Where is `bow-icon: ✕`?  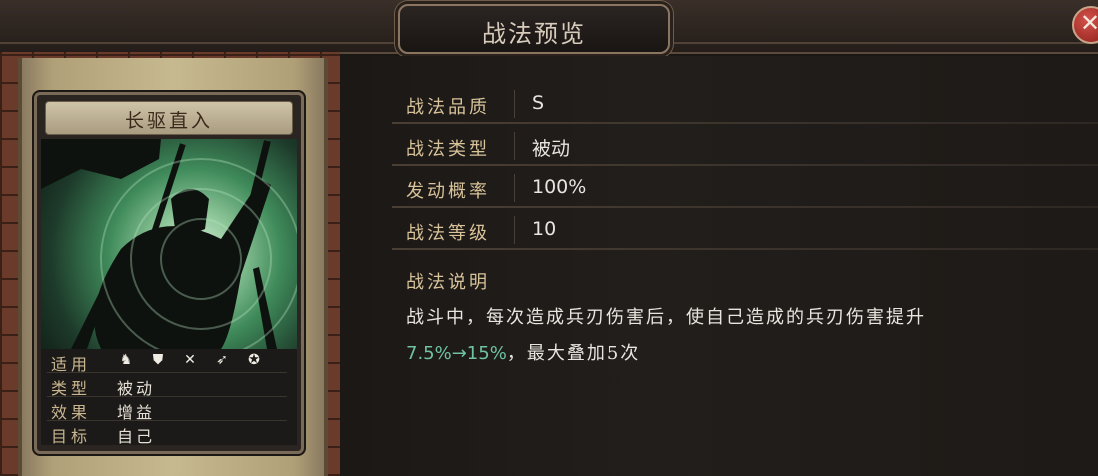 bow-icon: ✕ is located at coordinates (190, 360).